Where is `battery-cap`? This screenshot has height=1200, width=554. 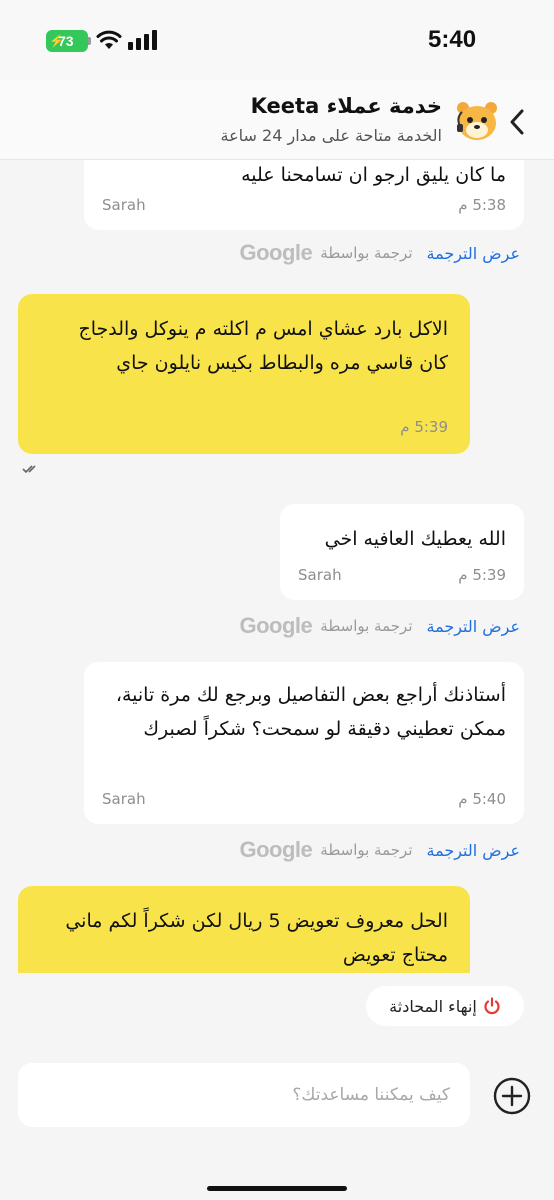
battery-cap is located at coordinates (89, 41).